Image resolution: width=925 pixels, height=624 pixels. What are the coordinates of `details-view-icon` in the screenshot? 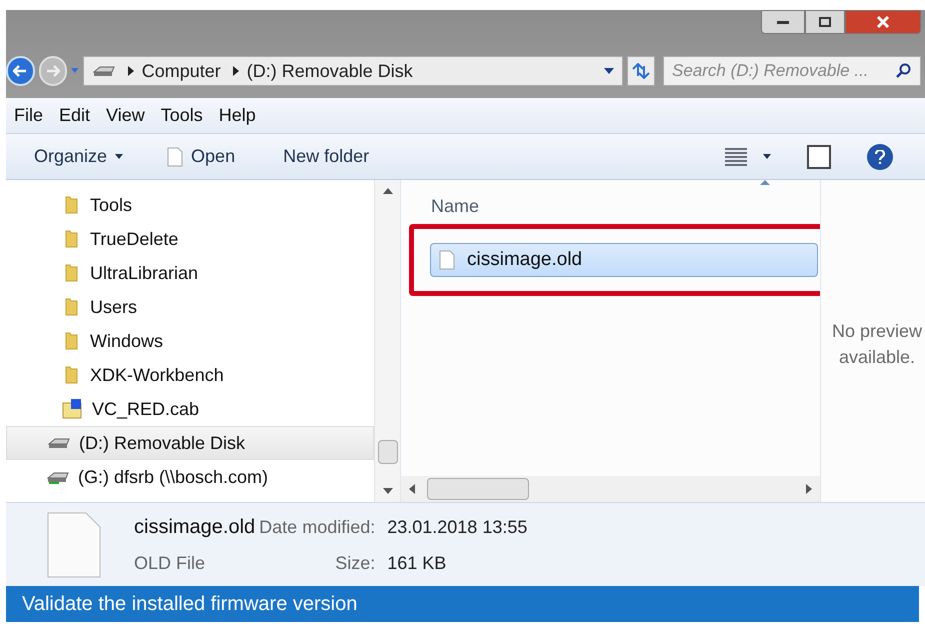 It's located at (736, 156).